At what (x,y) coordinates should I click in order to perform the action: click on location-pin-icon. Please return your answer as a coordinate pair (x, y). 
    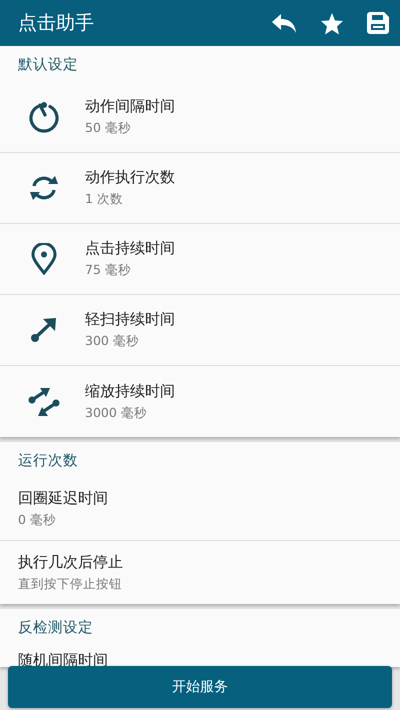
    Looking at the image, I should click on (44, 259).